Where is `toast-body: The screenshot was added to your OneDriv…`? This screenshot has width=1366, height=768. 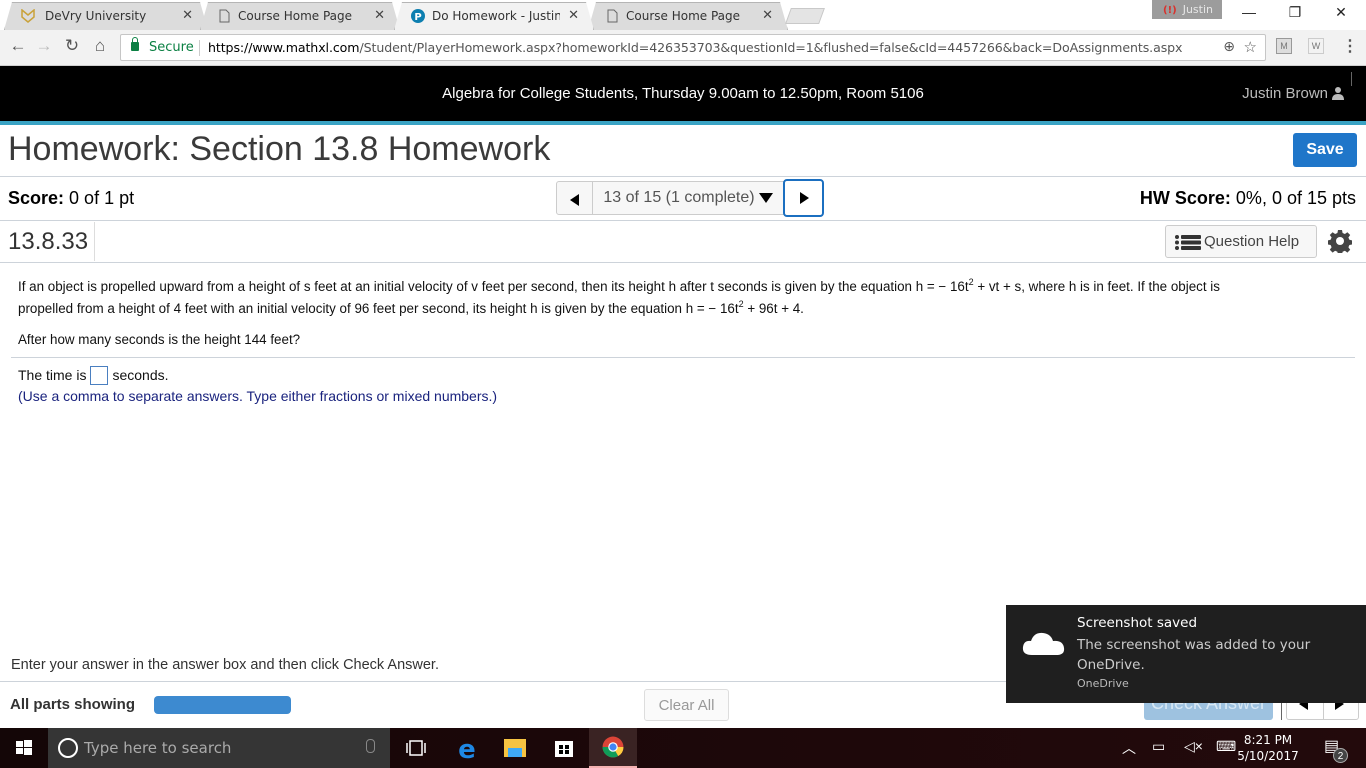
toast-body: The screenshot was added to your OneDriv… is located at coordinates (1194, 655).